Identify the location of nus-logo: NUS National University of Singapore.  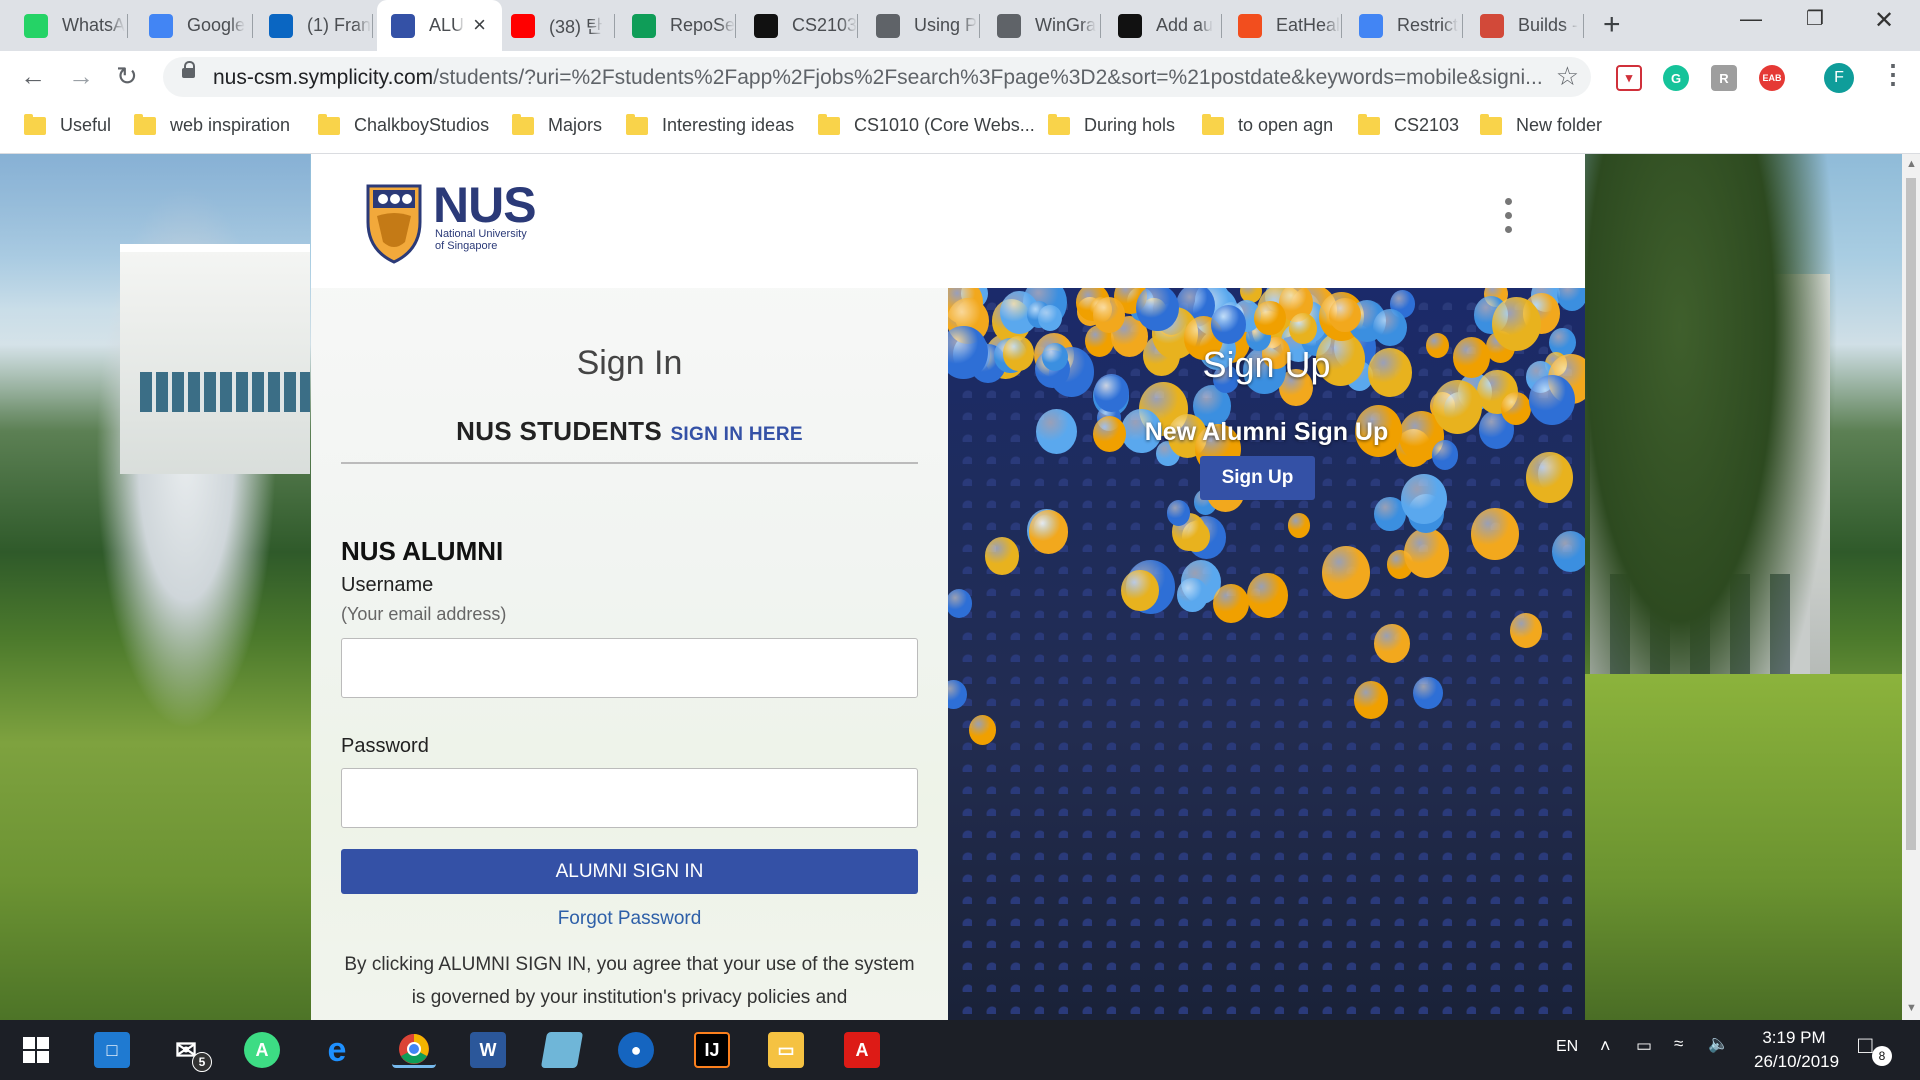
(455, 220).